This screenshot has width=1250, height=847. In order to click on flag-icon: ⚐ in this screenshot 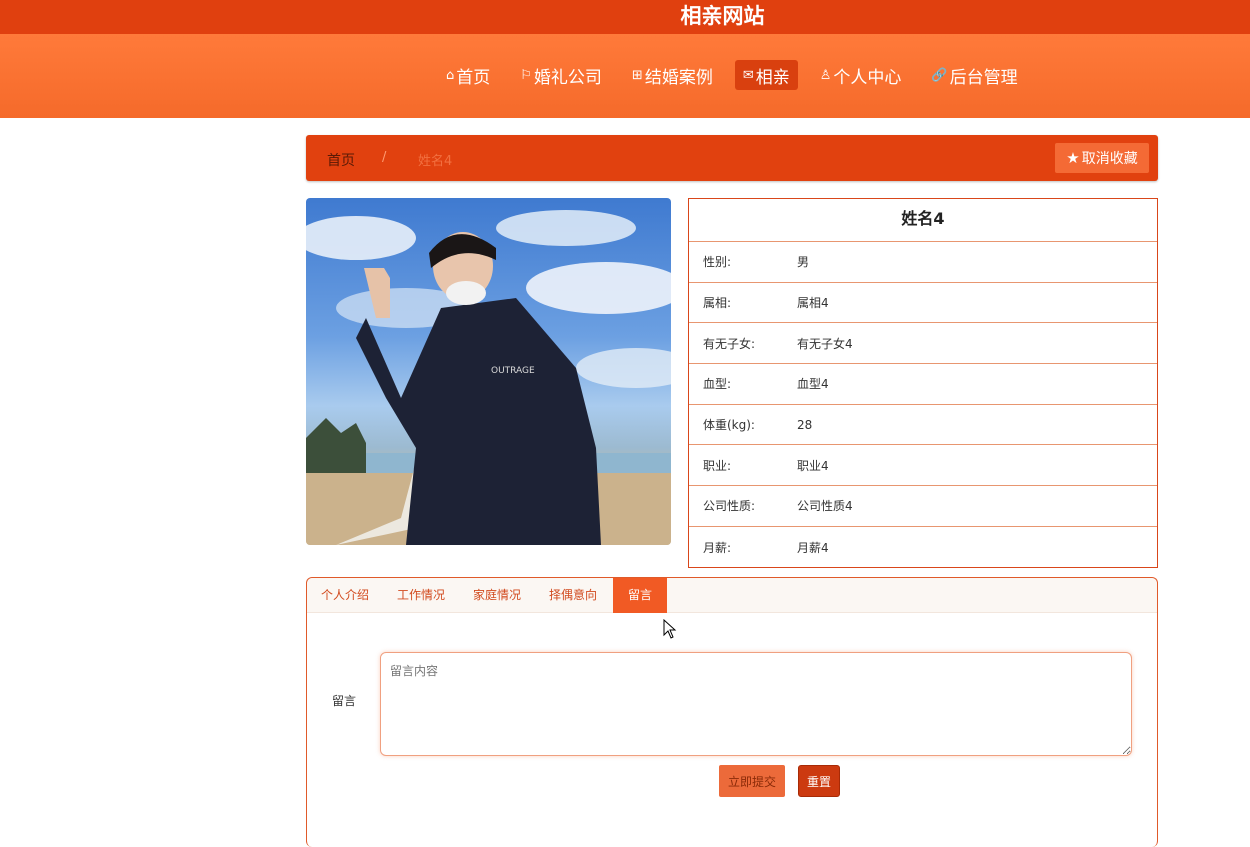, I will do `click(526, 75)`.